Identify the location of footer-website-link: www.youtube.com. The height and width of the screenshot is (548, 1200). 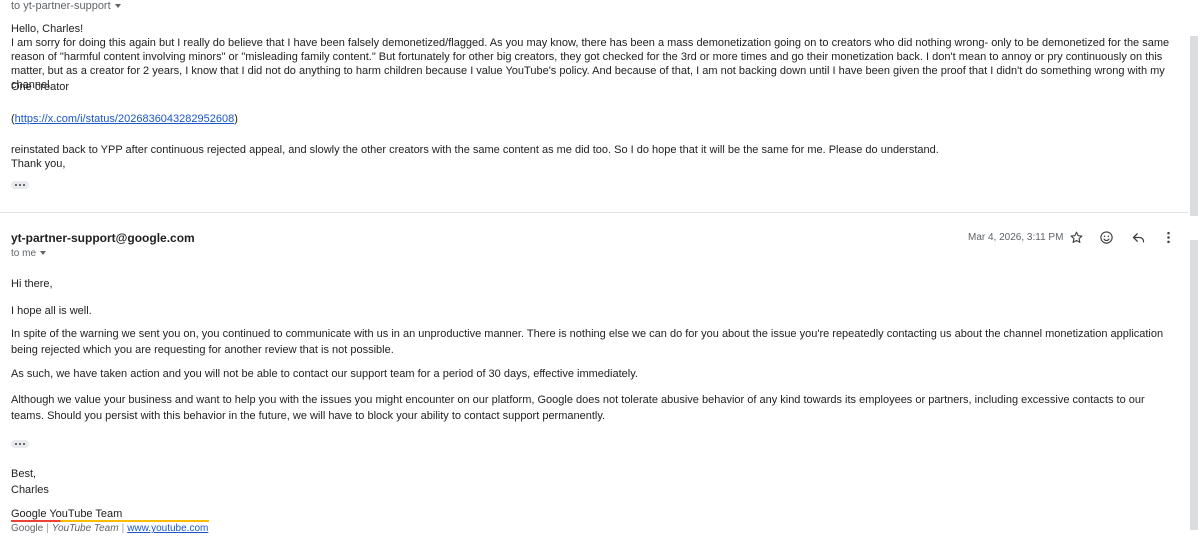
(167, 528).